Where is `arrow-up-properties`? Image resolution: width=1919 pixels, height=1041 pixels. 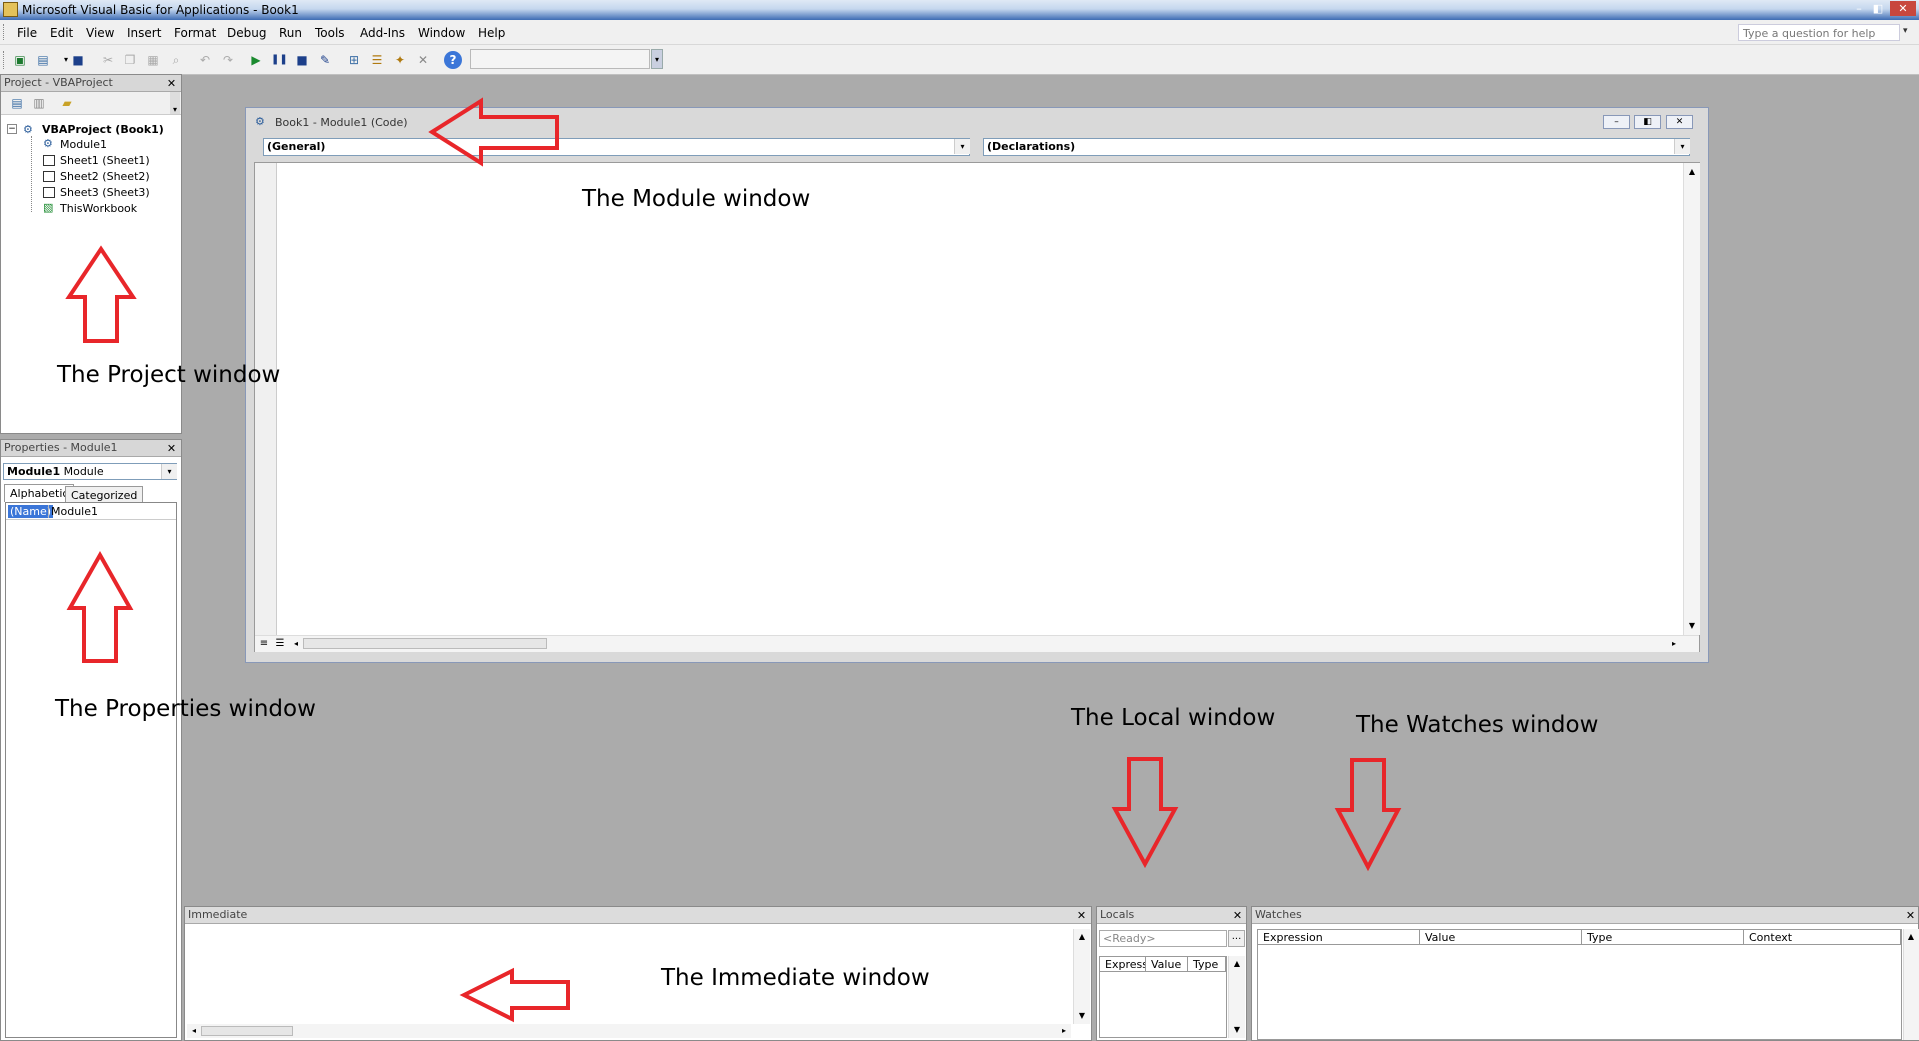 arrow-up-properties is located at coordinates (100, 606).